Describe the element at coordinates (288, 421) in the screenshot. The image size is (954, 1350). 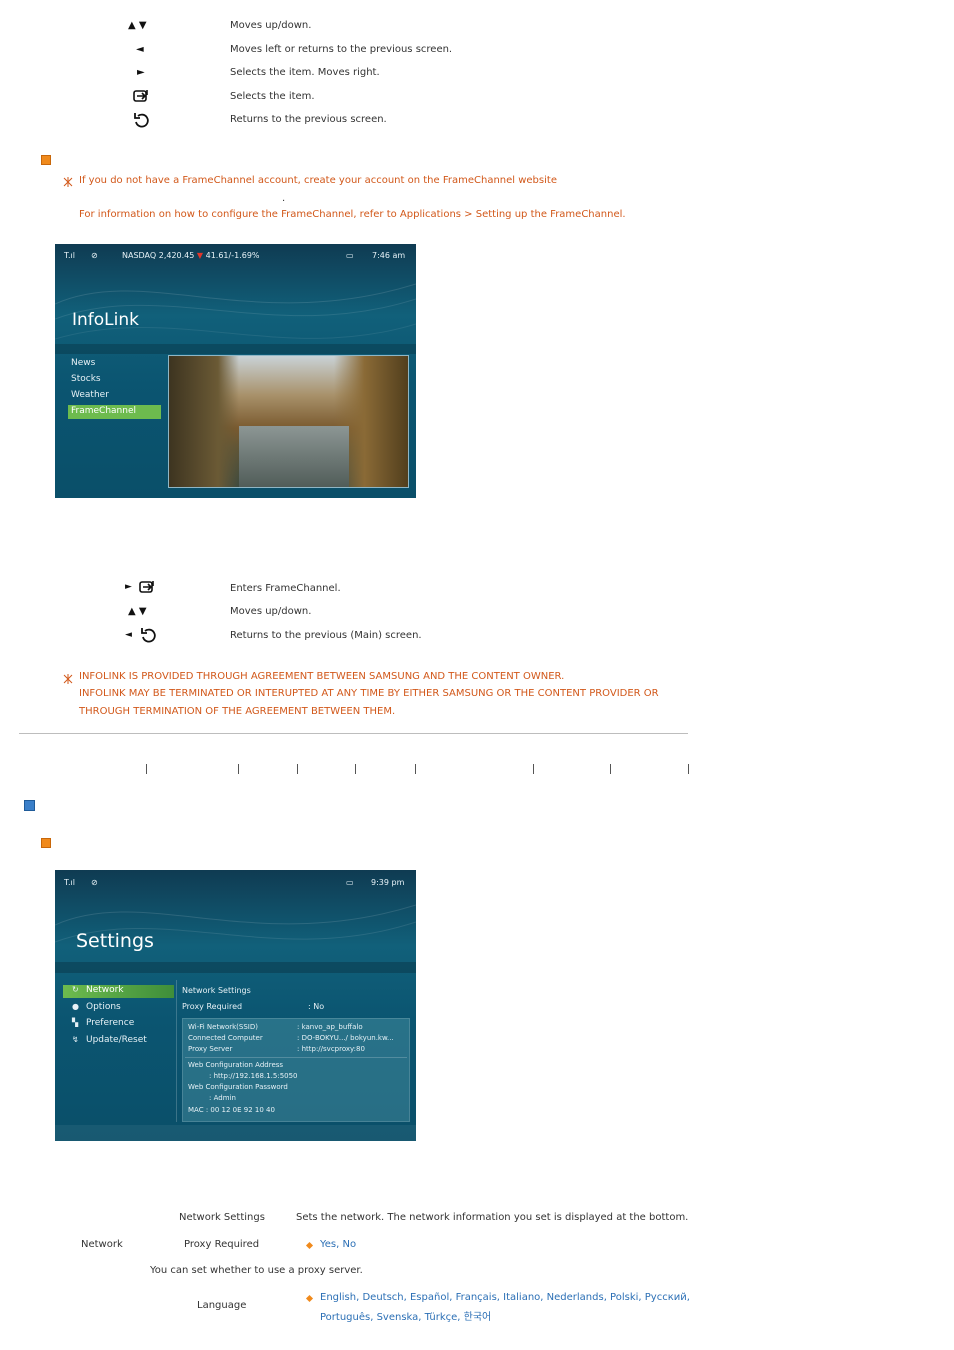
I see `framechannel-photo` at that location.